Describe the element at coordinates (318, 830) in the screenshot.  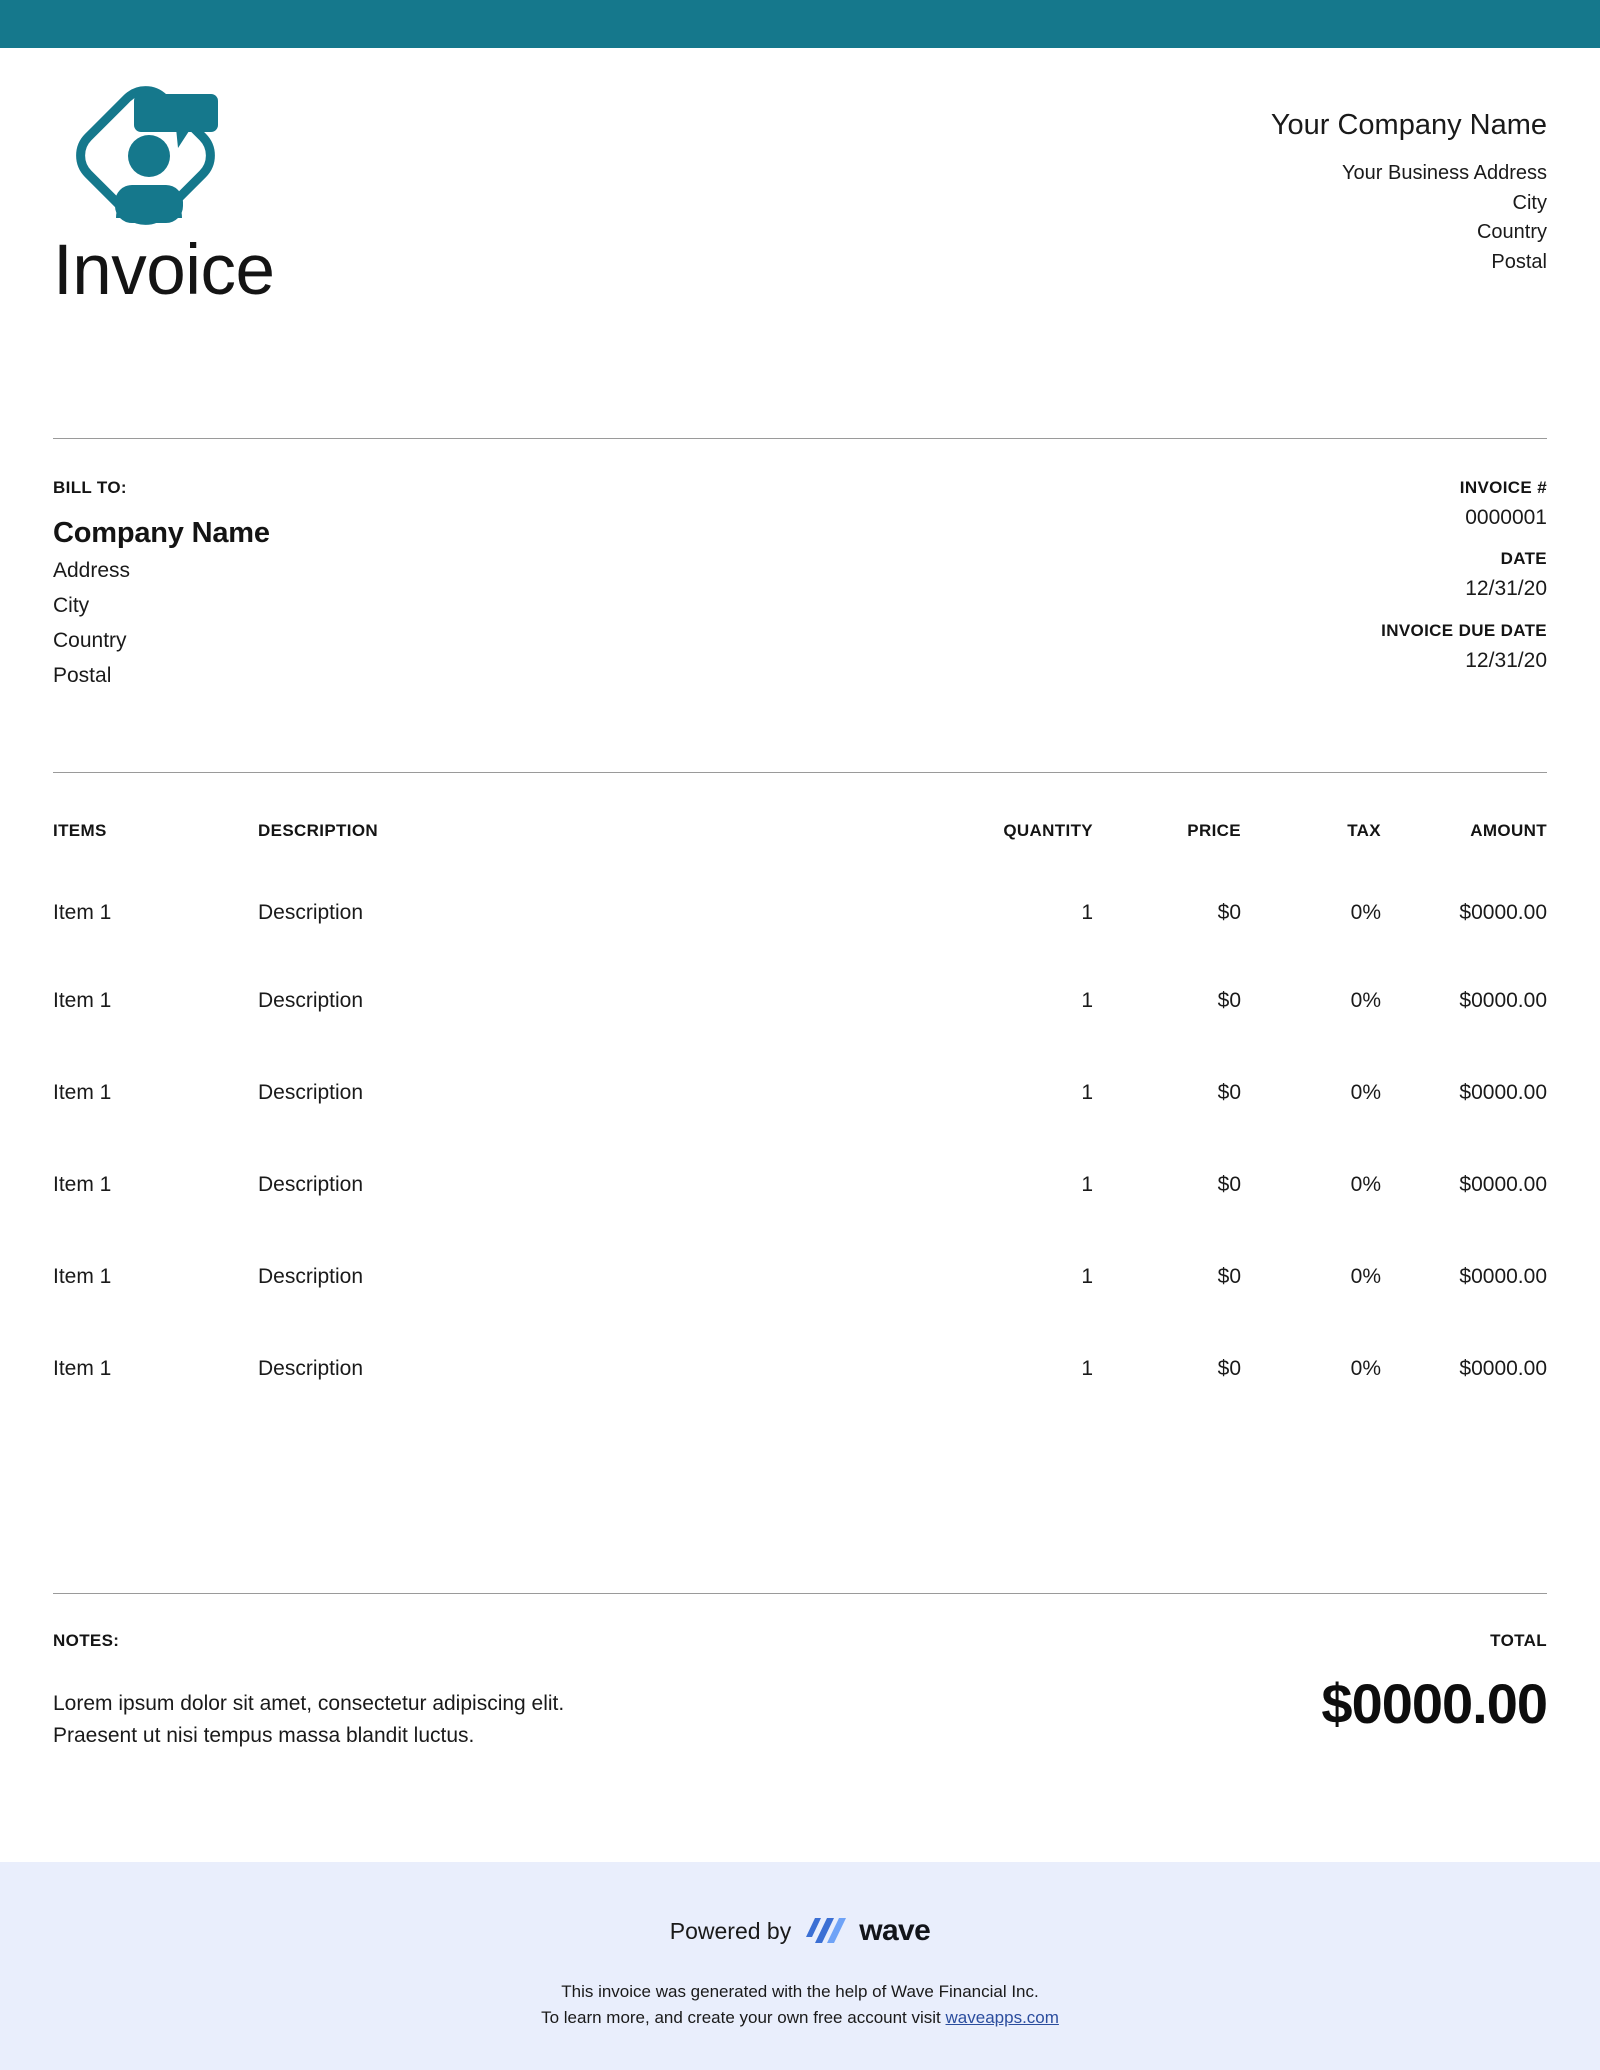
I see `column-header-description: DESCRIPTION` at that location.